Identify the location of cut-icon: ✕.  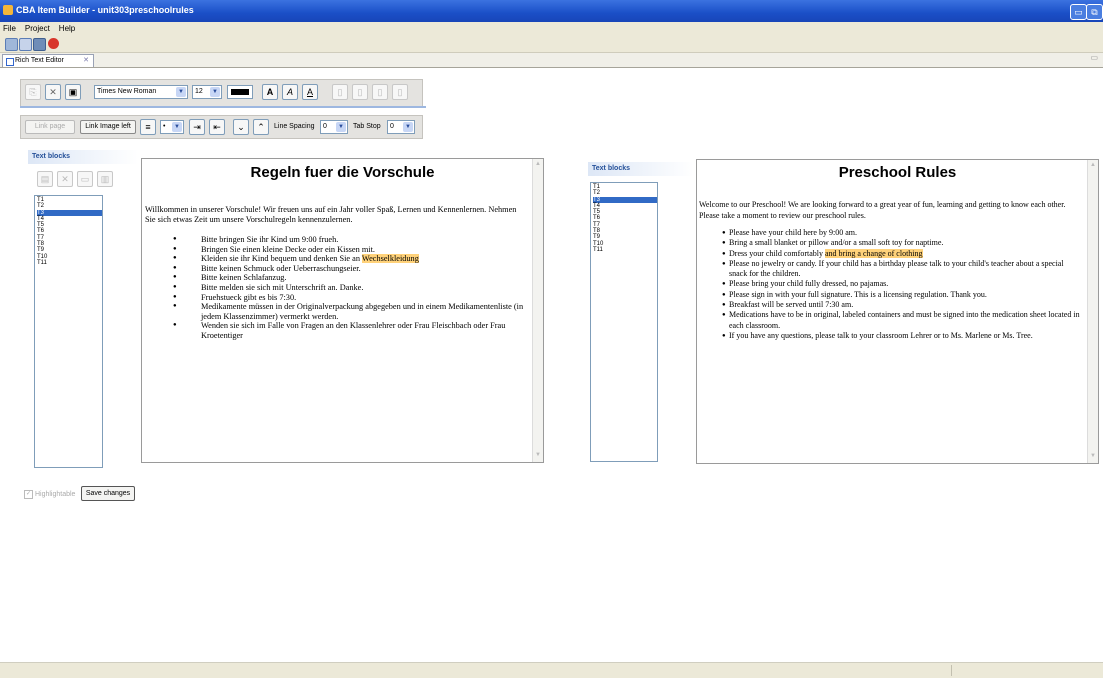
(53, 92).